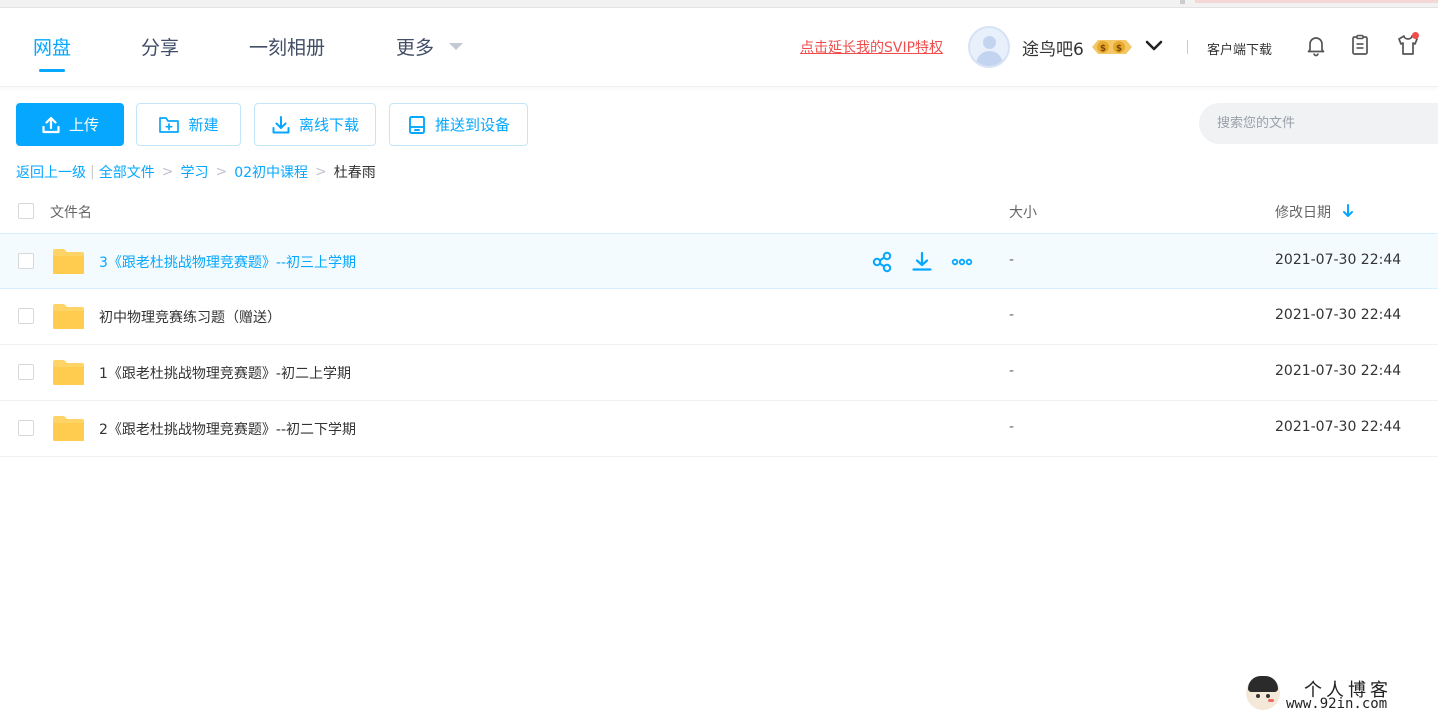  What do you see at coordinates (225, 373) in the screenshot?
I see `file-name: 1《跟老杜挑战物理竞赛题》-初二上学期` at bounding box center [225, 373].